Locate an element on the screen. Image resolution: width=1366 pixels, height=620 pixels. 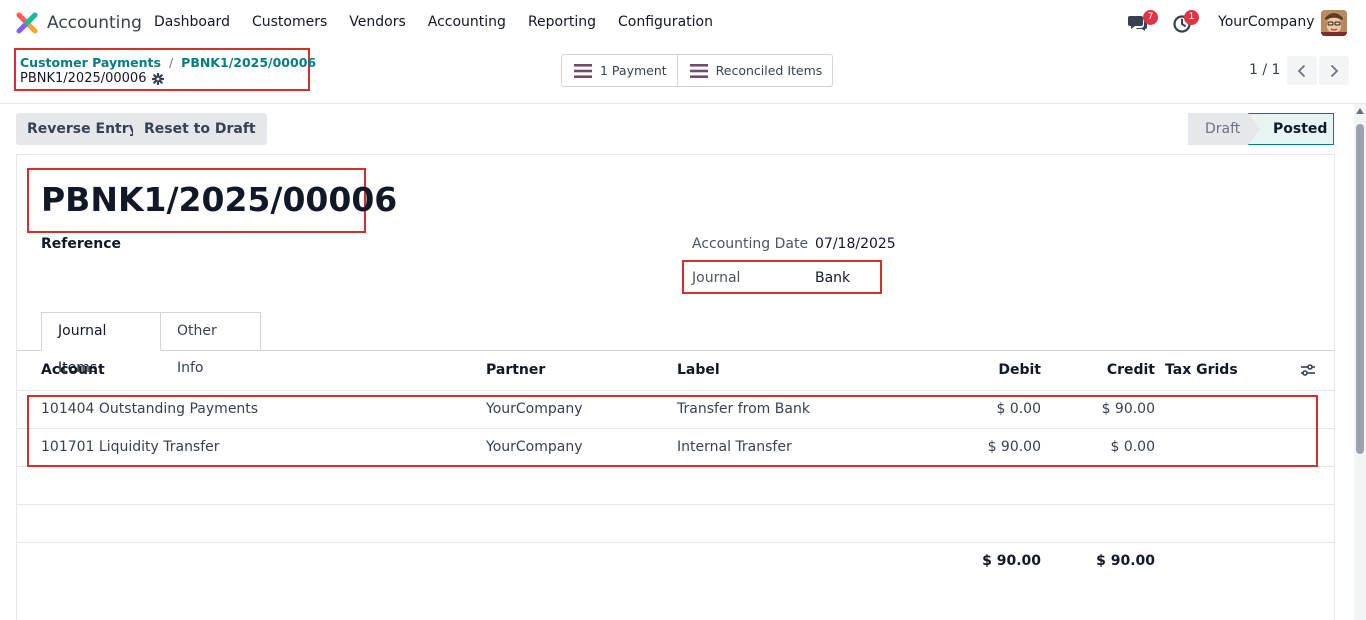
control-panel-divider is located at coordinates (683, 103).